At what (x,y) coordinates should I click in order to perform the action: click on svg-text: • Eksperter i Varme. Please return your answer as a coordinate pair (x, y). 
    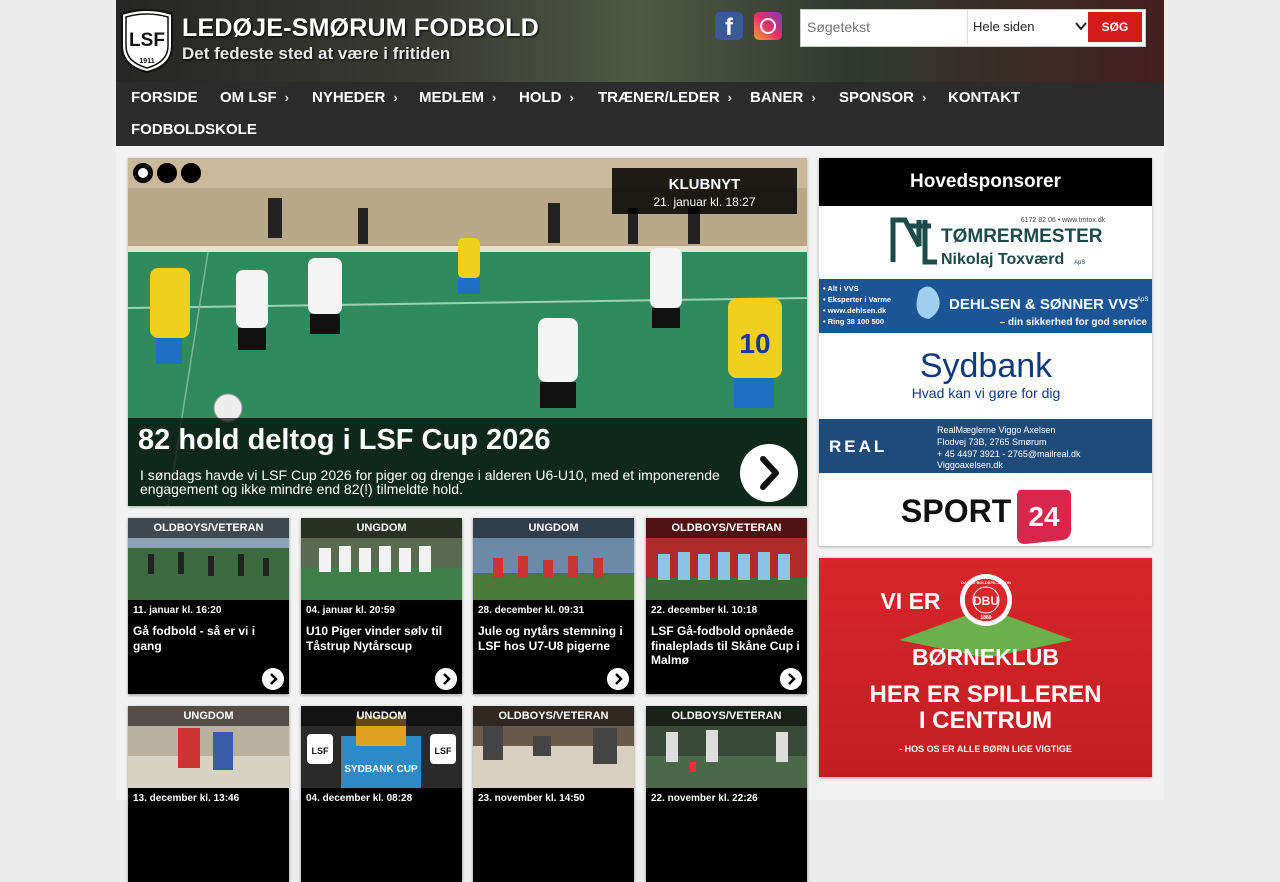
    Looking at the image, I should click on (857, 299).